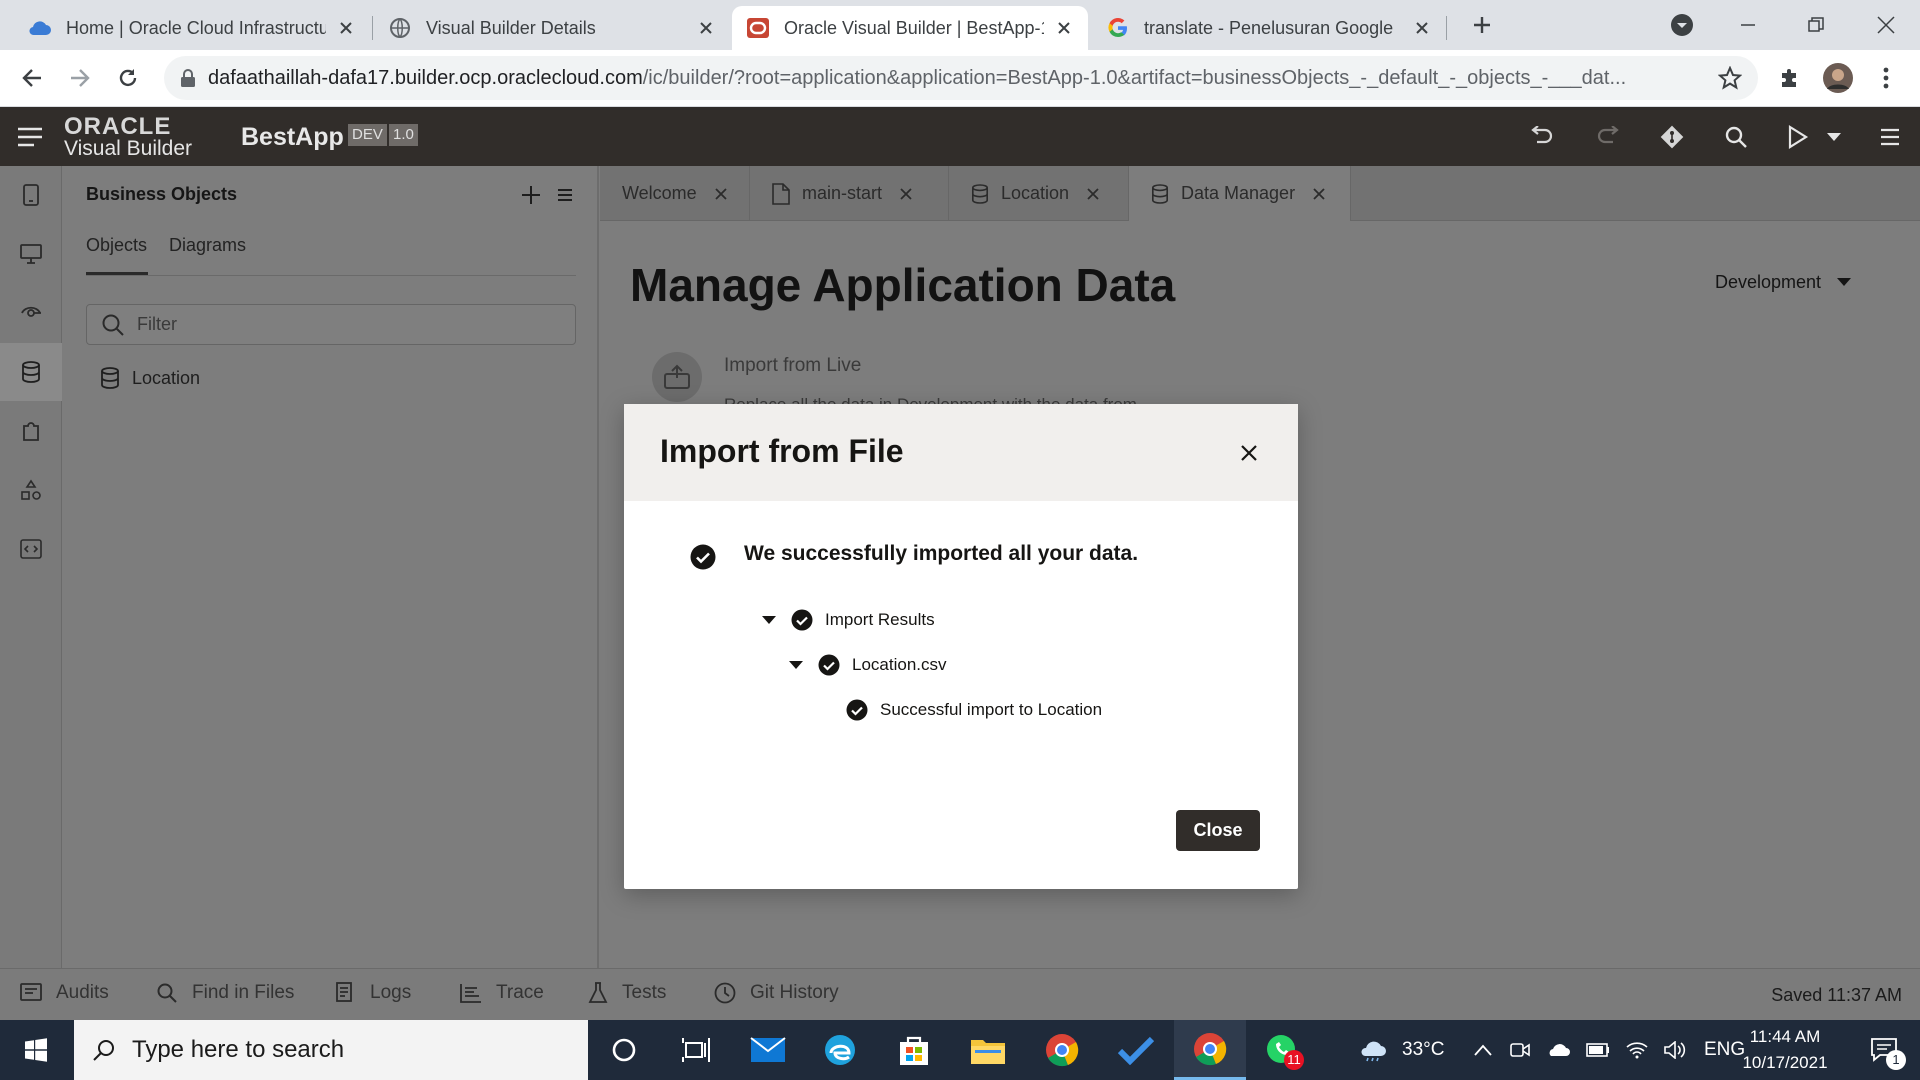 This screenshot has width=1920, height=1080. What do you see at coordinates (910, 28) in the screenshot?
I see `browser-tab-visual-builder: Oracle Visual Builder | BestApp-1` at bounding box center [910, 28].